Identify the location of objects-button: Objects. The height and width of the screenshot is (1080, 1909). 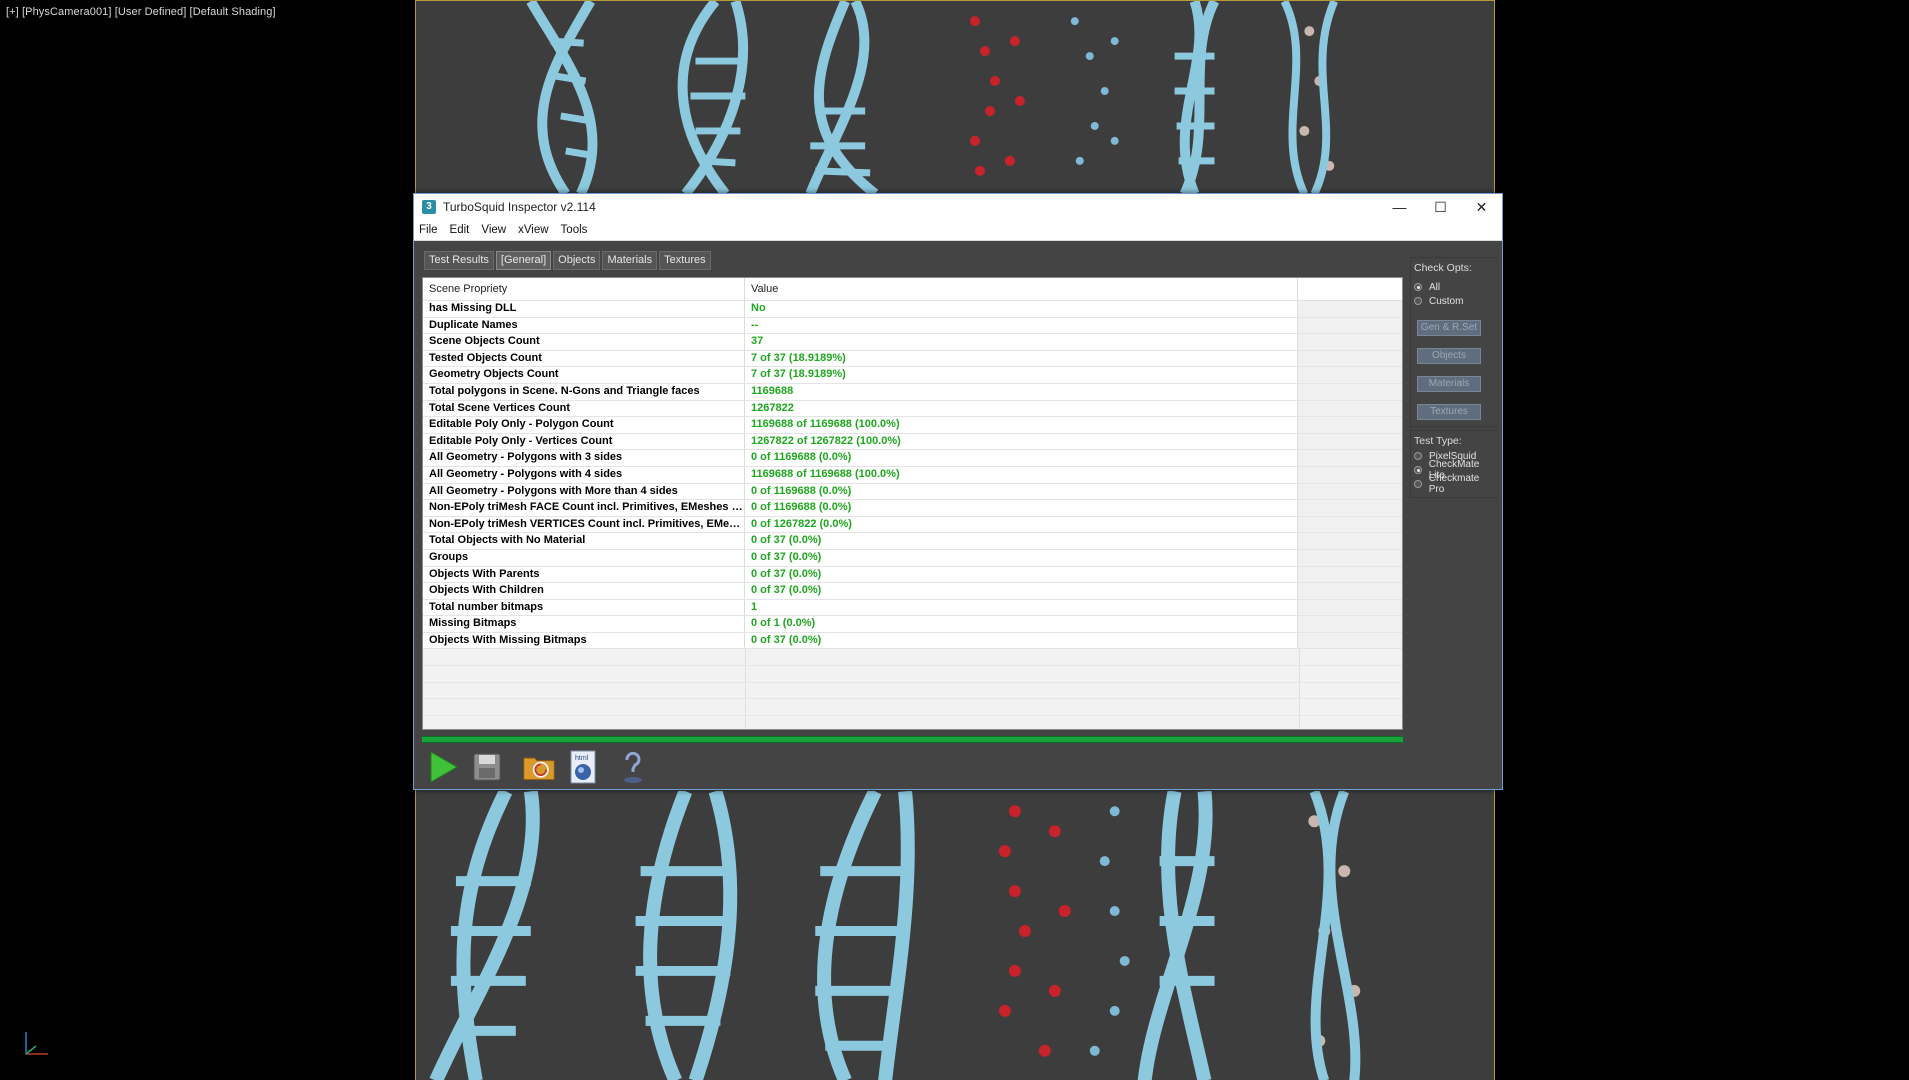
(1449, 356).